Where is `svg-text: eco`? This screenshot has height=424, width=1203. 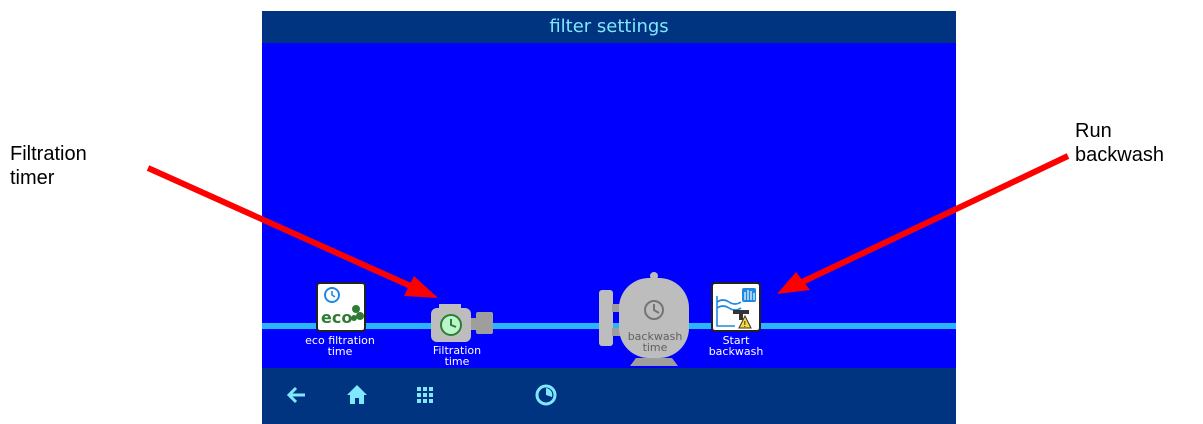
svg-text: eco is located at coordinates (336, 317).